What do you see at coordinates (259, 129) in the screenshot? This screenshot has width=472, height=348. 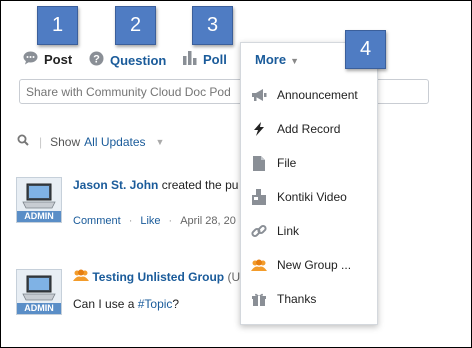 I see `lightning-icon` at bounding box center [259, 129].